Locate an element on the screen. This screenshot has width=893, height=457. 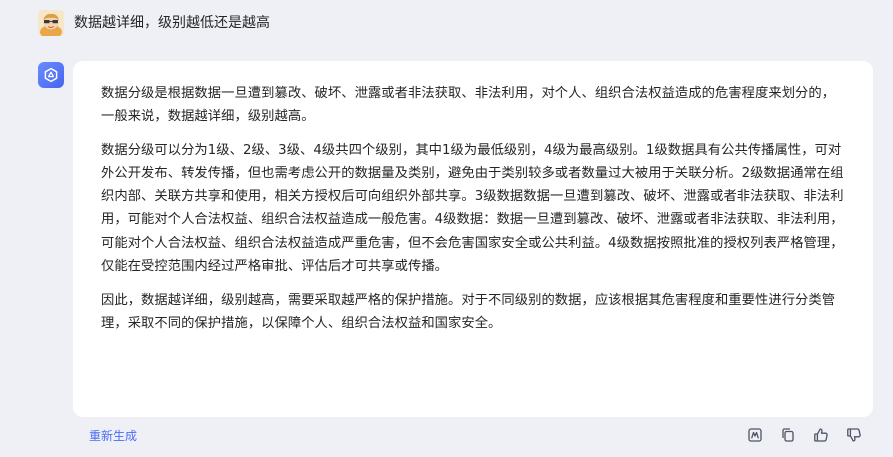
user-question: 数据越详细，级别越低还是越高 is located at coordinates (172, 23).